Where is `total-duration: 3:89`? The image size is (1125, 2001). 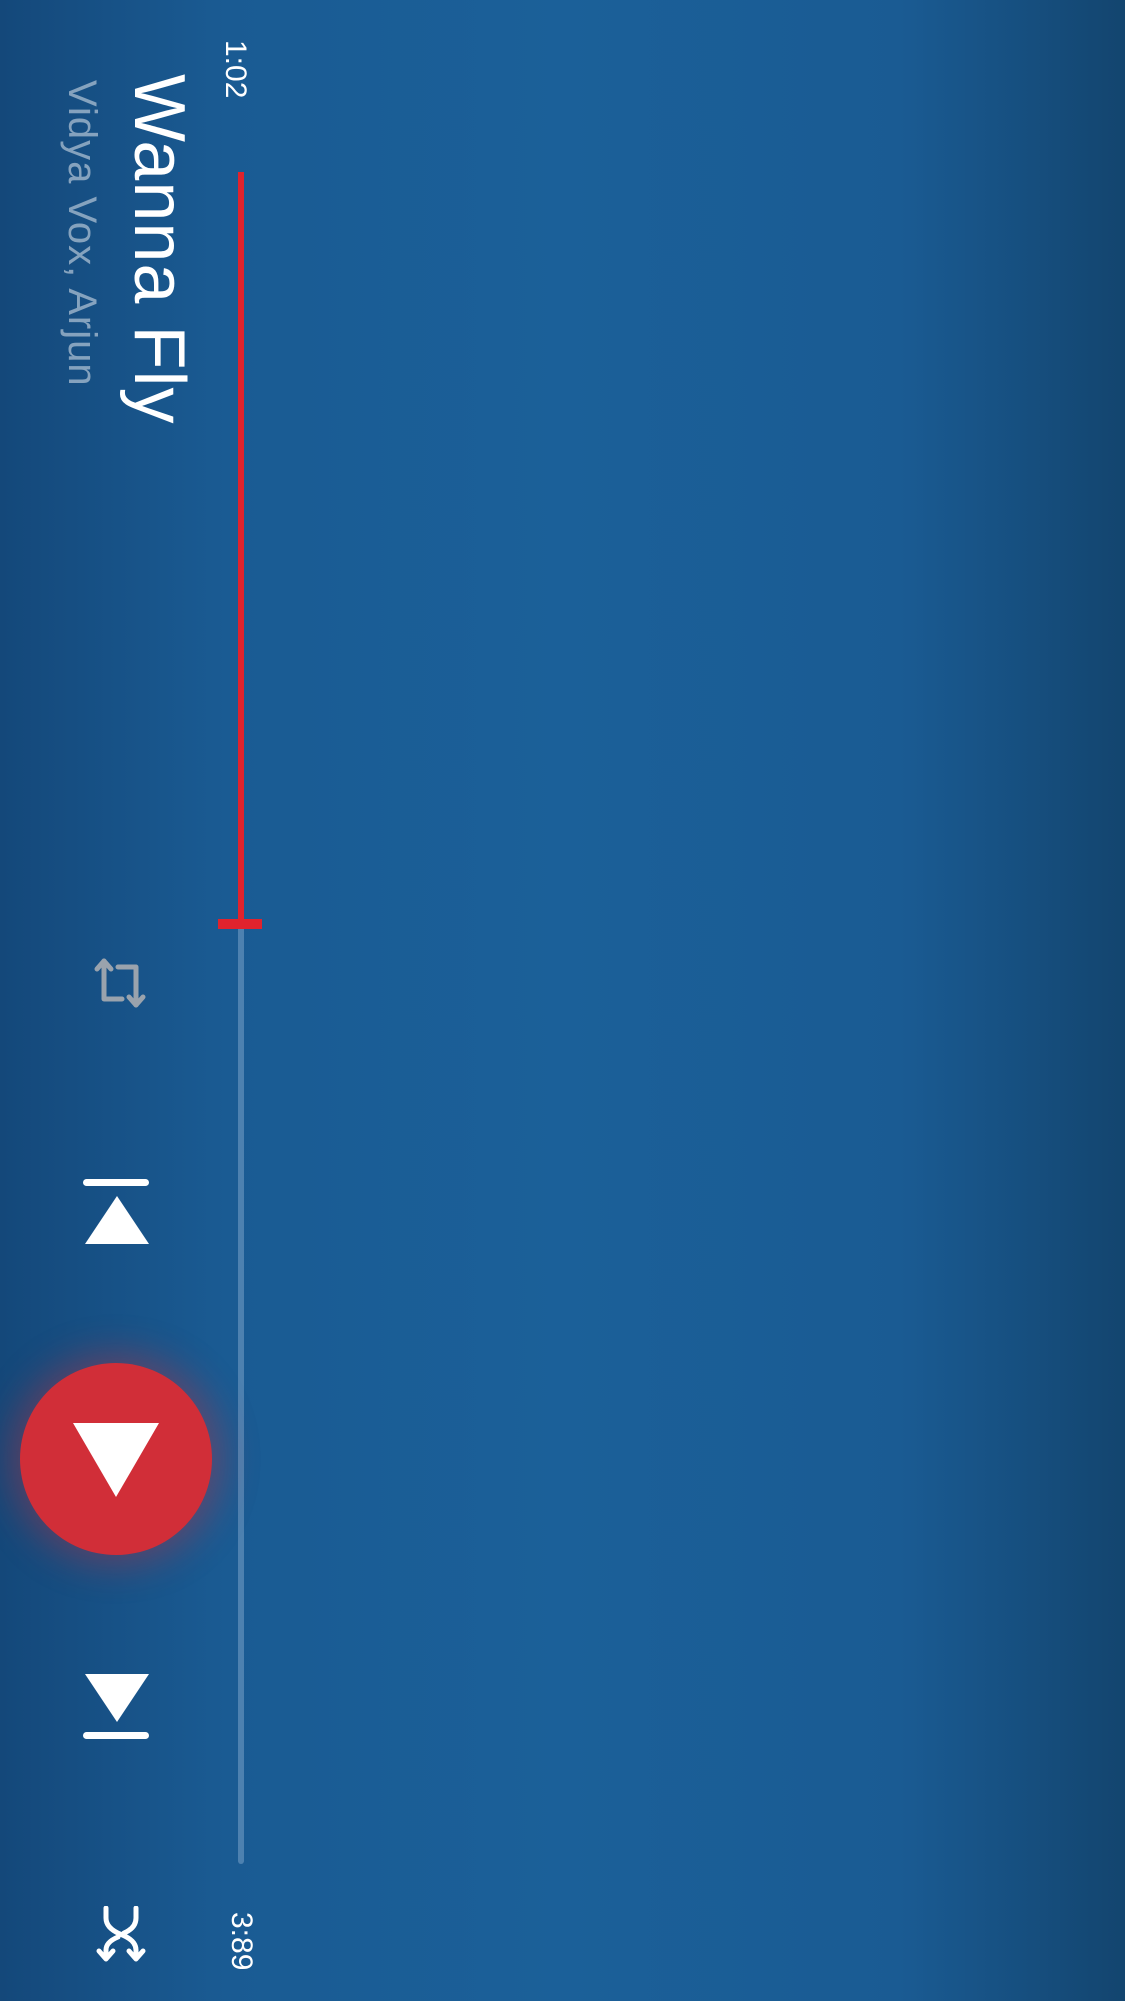 total-duration: 3:89 is located at coordinates (241, 1941).